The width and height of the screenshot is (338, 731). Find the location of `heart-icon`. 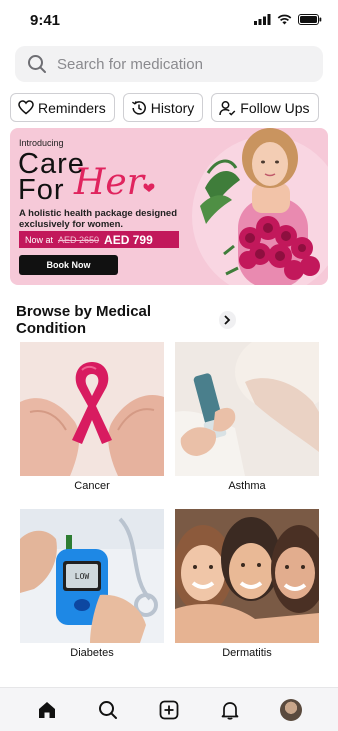

heart-icon is located at coordinates (26, 107).